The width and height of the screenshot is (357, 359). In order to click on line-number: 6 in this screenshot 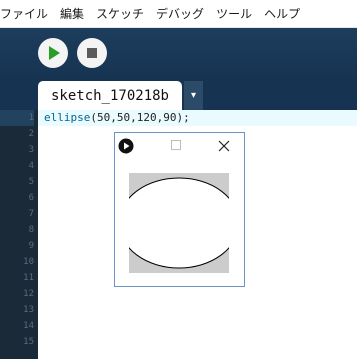, I will do `click(31, 198)`.